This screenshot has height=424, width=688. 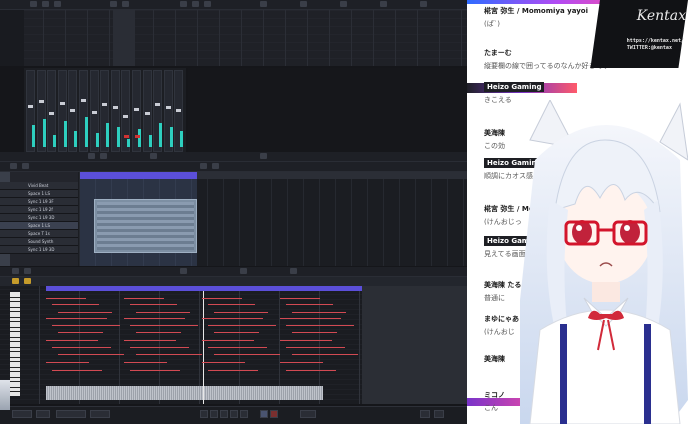 What do you see at coordinates (184, 393) in the screenshot?
I see `velocity-lane` at bounding box center [184, 393].